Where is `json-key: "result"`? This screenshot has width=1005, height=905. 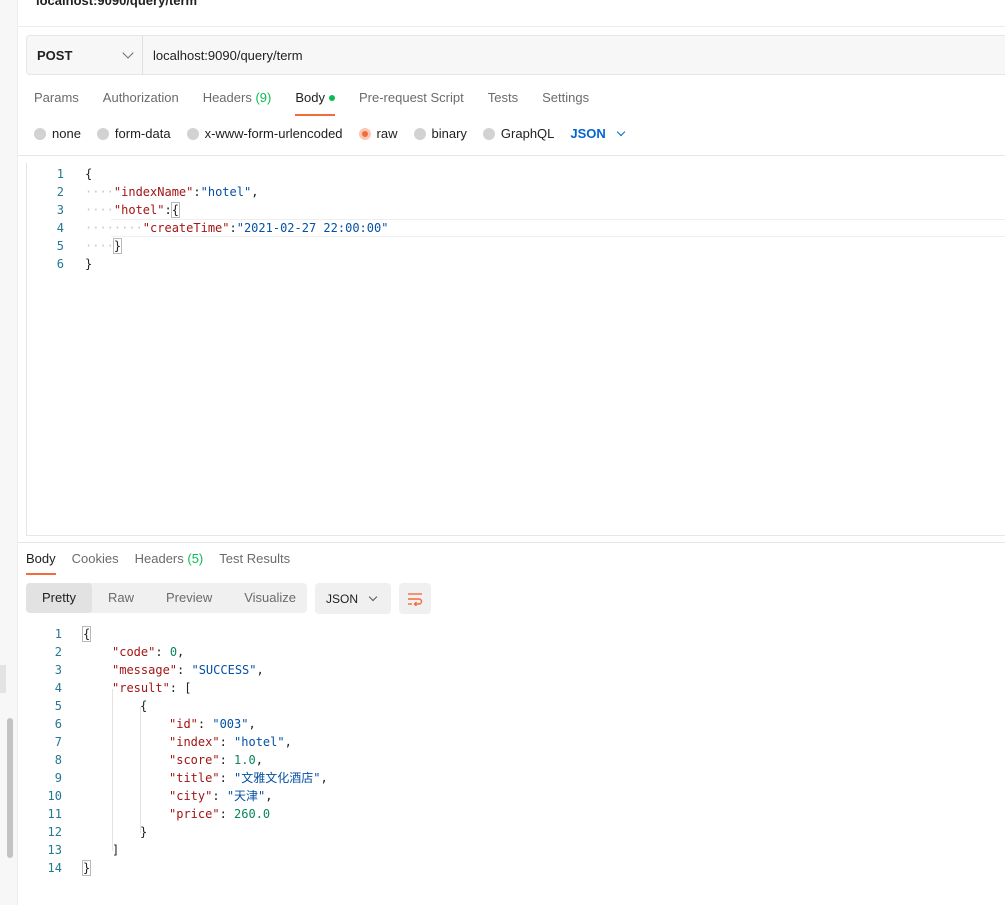 json-key: "result" is located at coordinates (141, 688).